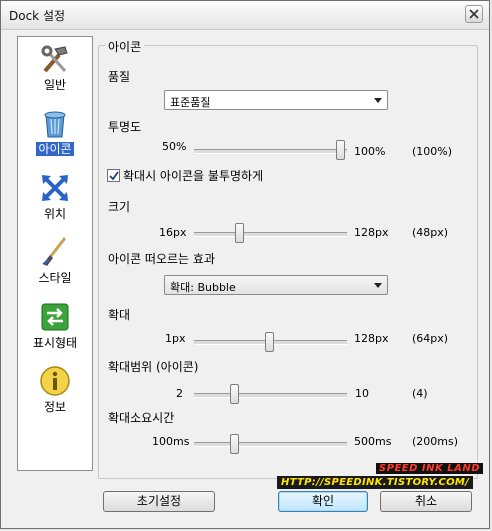 This screenshot has height=531, width=492. I want to click on info-icon, so click(55, 381).